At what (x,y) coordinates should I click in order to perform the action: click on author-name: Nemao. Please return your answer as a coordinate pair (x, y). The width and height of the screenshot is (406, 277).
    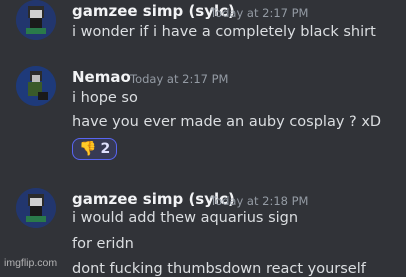
    Looking at the image, I should click on (101, 77).